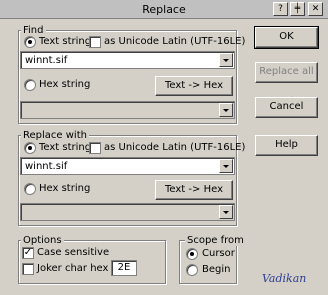 This screenshot has width=328, height=295. I want to click on replace-text-value: winnt.sif, so click(46, 166).